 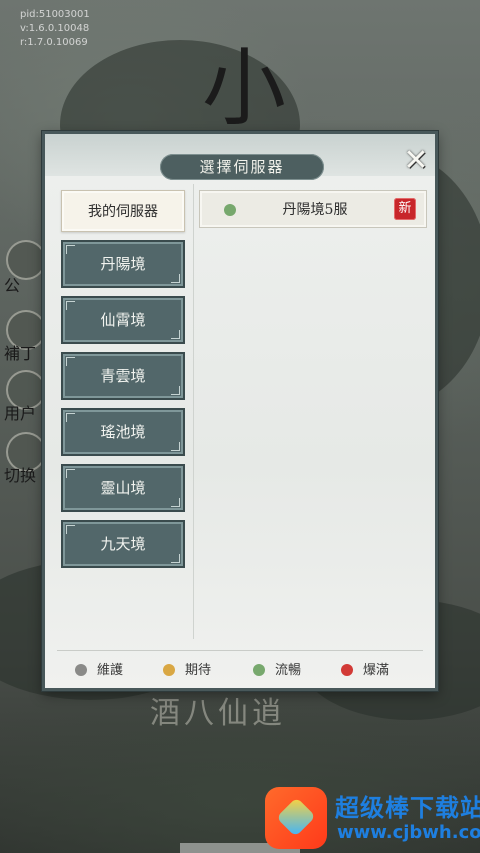 I want to click on legend-label: 維護, so click(x=110, y=670).